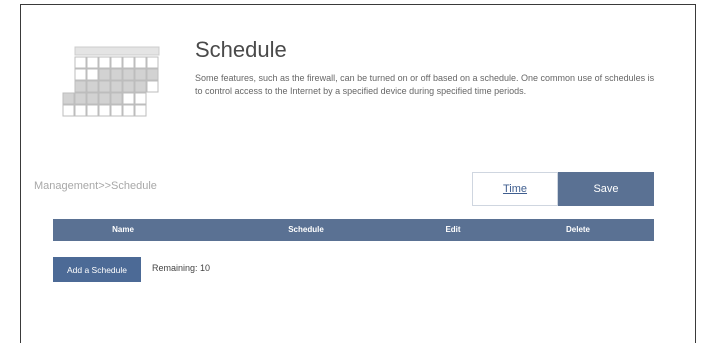 The width and height of the screenshot is (719, 343). I want to click on column-header-name: Name, so click(123, 229).